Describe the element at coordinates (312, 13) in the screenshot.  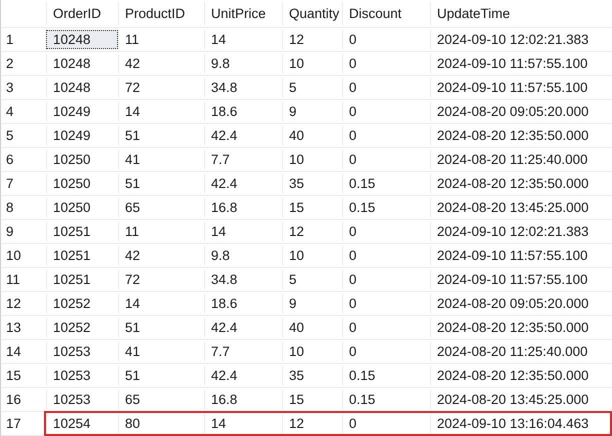
I see `column-header: Quantity` at that location.